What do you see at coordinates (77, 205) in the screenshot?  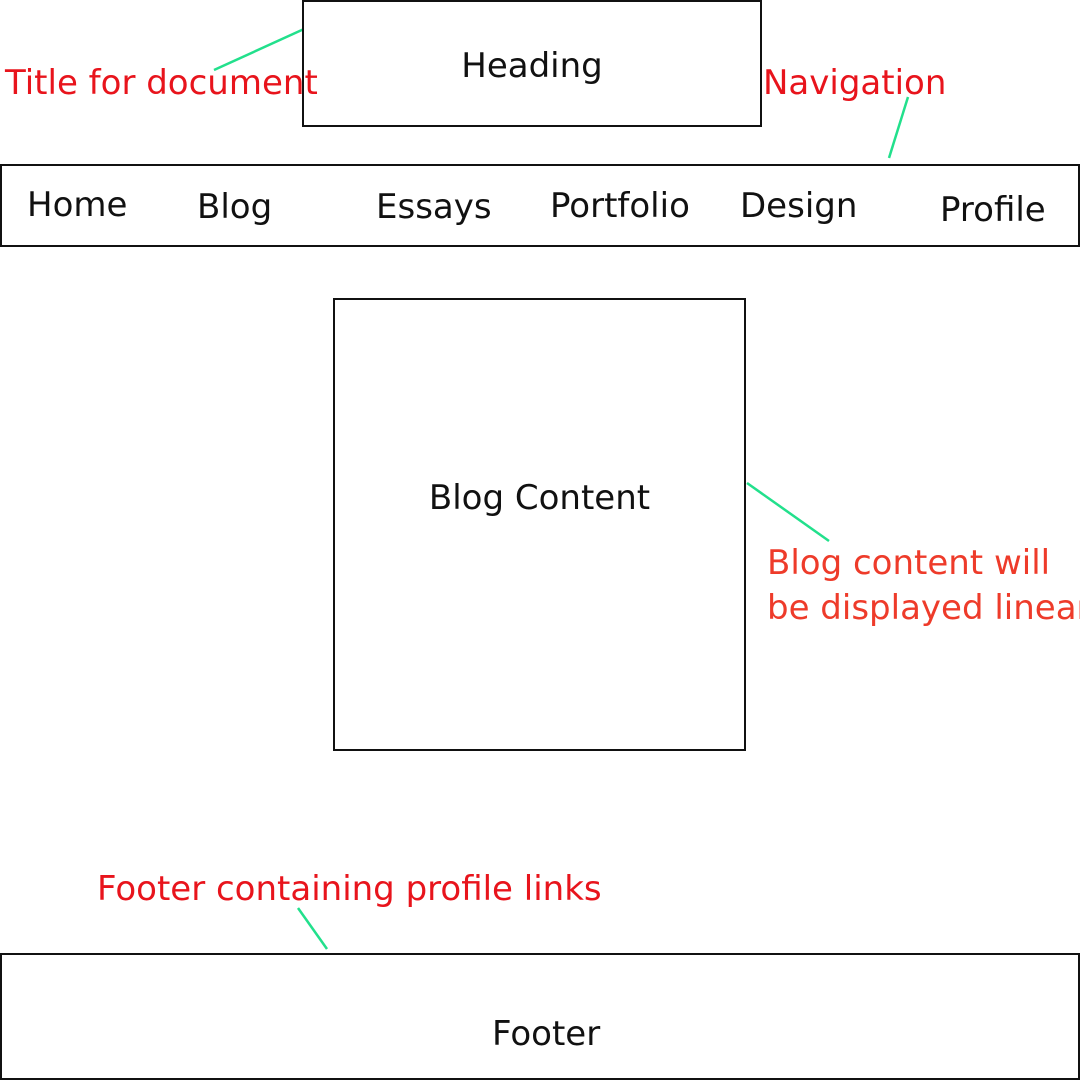 I see `nav-item-home: Home` at bounding box center [77, 205].